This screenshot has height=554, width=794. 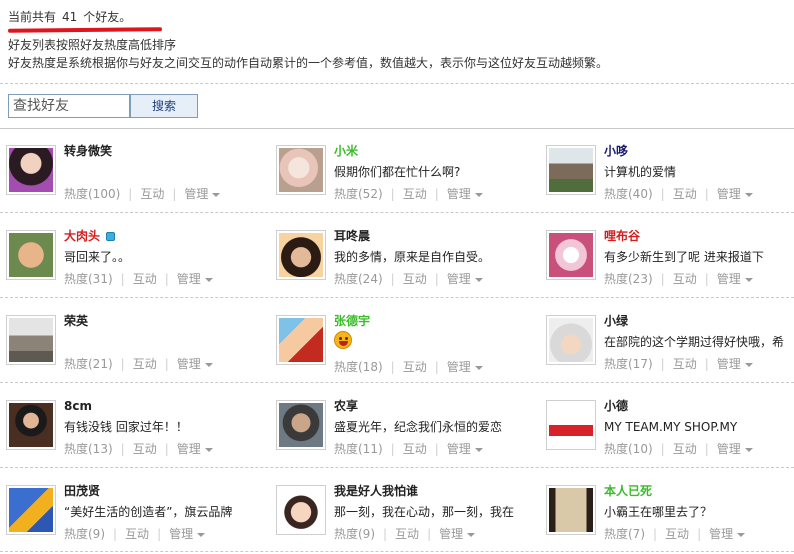 I want to click on friend-actions: 热度(17) | 互动 | 管理, so click(x=678, y=364).